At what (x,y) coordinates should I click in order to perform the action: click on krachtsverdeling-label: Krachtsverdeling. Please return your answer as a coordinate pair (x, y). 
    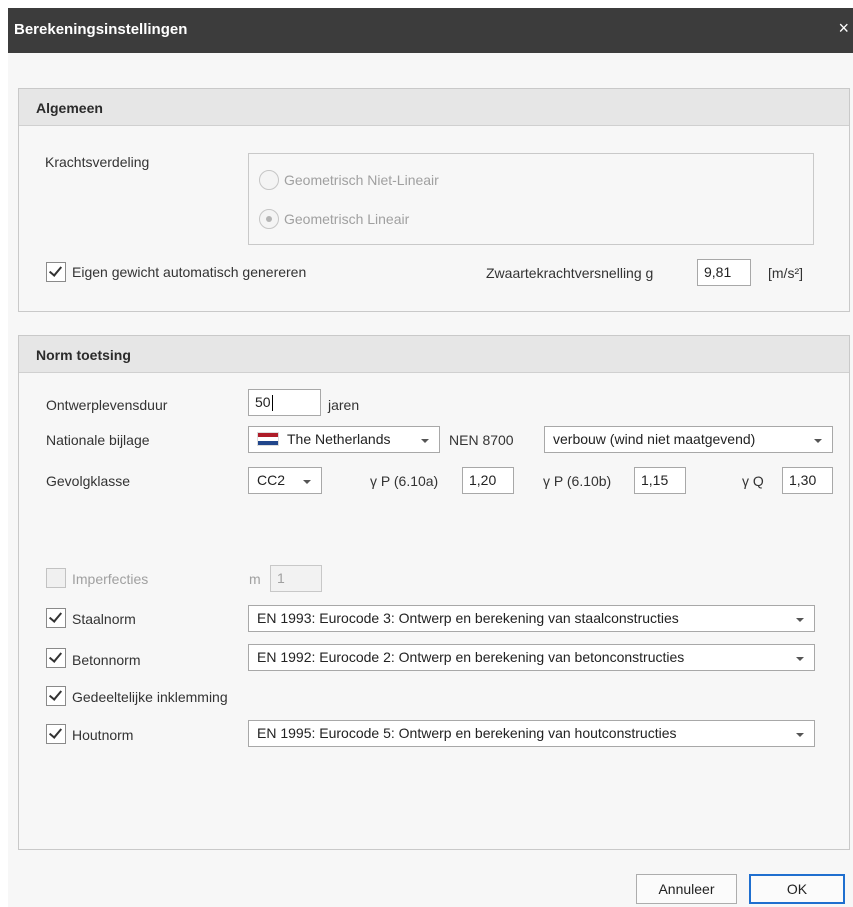
    Looking at the image, I should click on (97, 162).